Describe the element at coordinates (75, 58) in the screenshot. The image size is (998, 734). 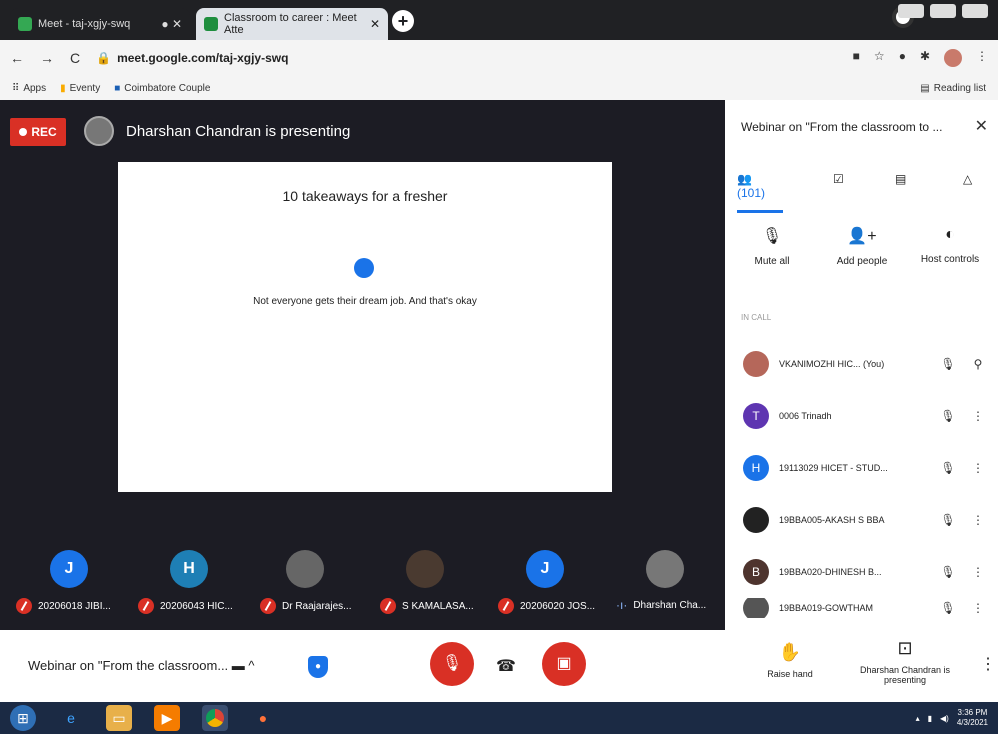
I see `reload-icon: C` at that location.